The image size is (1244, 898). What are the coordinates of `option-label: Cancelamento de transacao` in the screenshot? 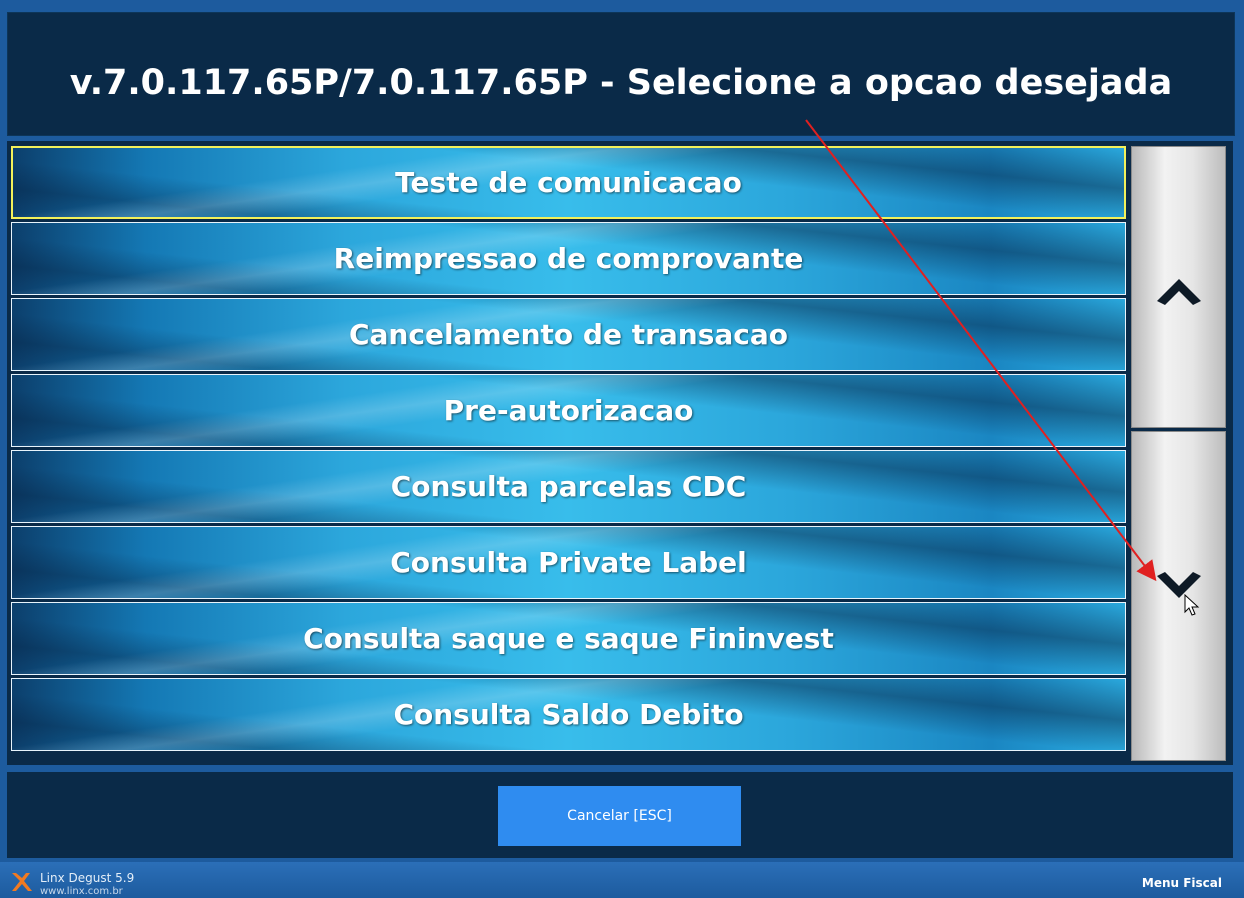 It's located at (568, 334).